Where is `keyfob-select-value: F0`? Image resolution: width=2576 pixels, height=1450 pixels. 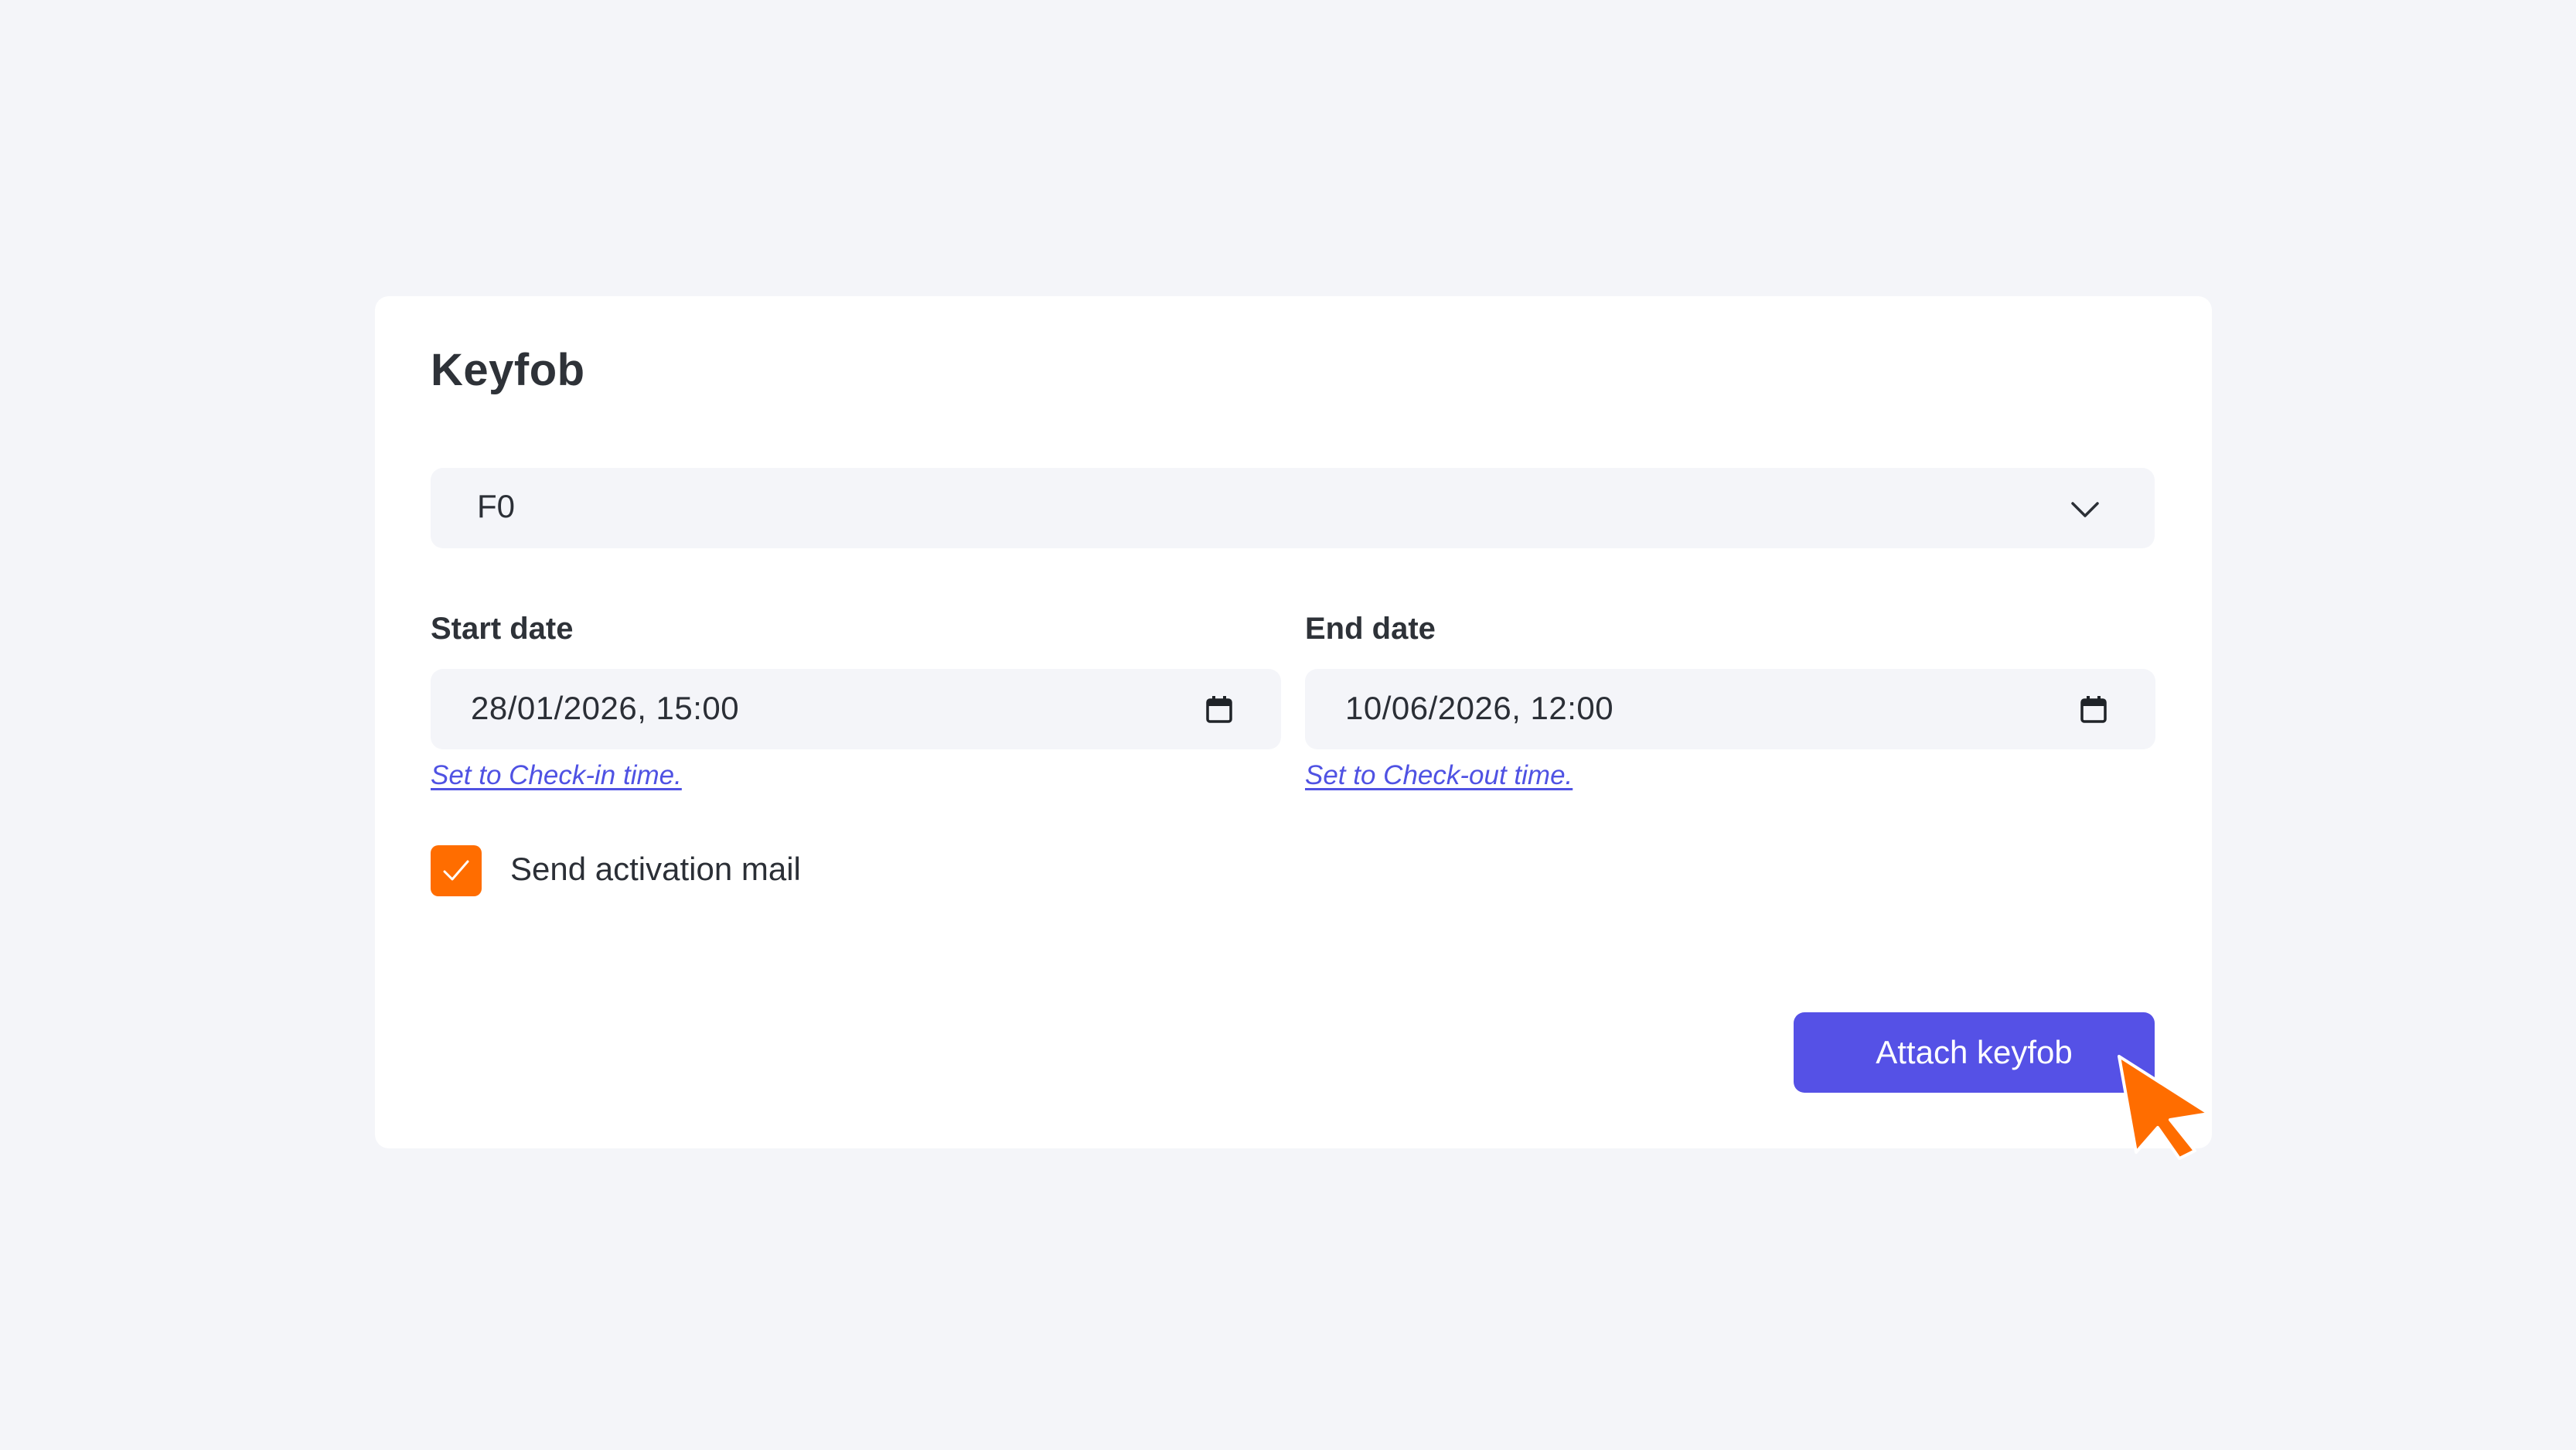 keyfob-select-value: F0 is located at coordinates (496, 506).